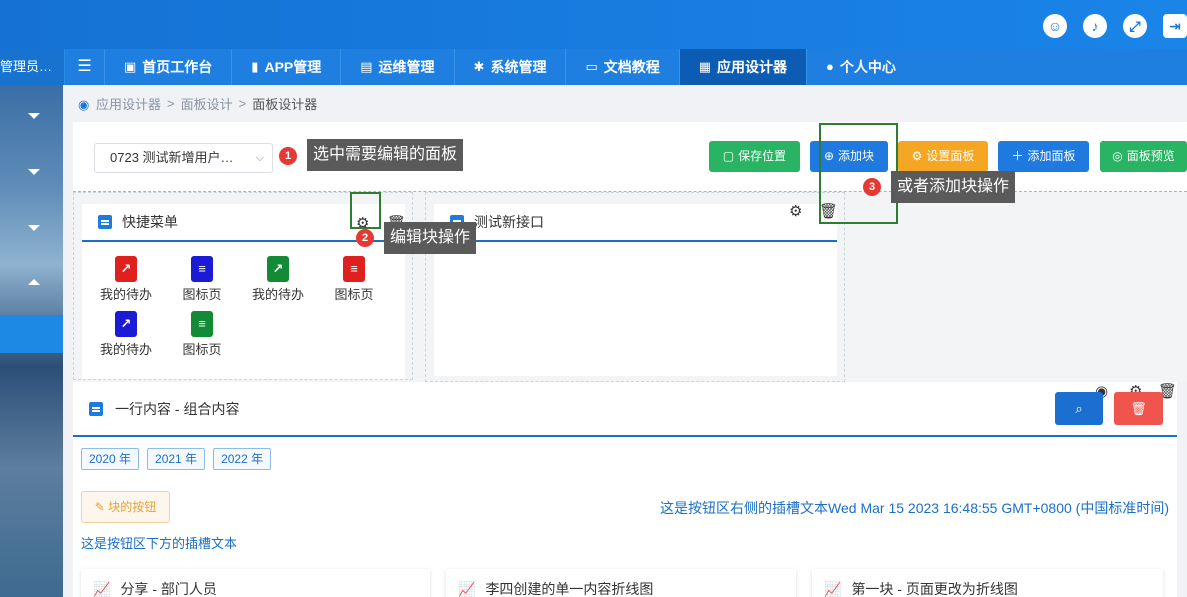 The width and height of the screenshot is (1187, 597). Describe the element at coordinates (177, 67) in the screenshot. I see `nav-item-label: 首页工作台` at that location.